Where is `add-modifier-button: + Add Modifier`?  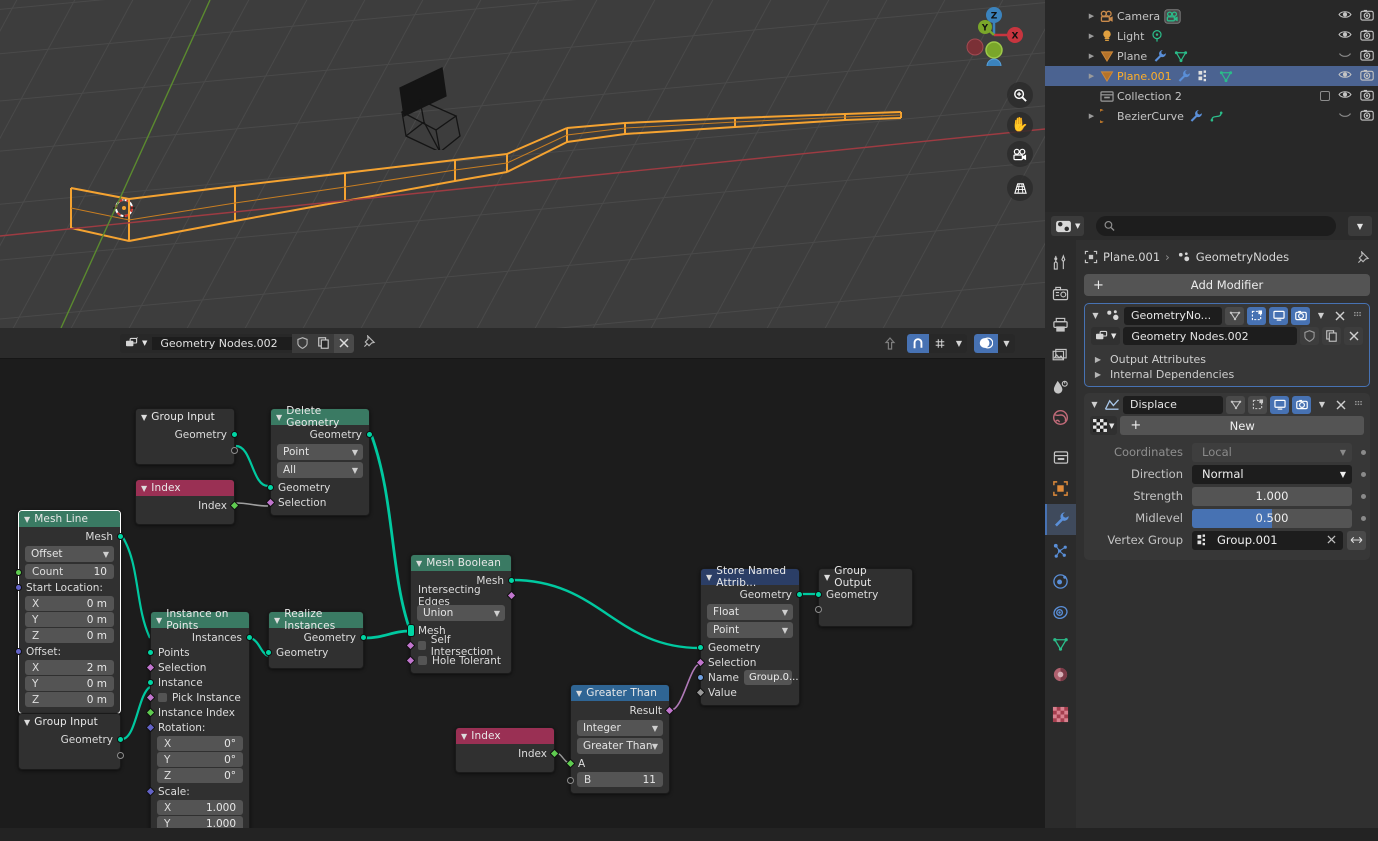 add-modifier-button: + Add Modifier is located at coordinates (1227, 285).